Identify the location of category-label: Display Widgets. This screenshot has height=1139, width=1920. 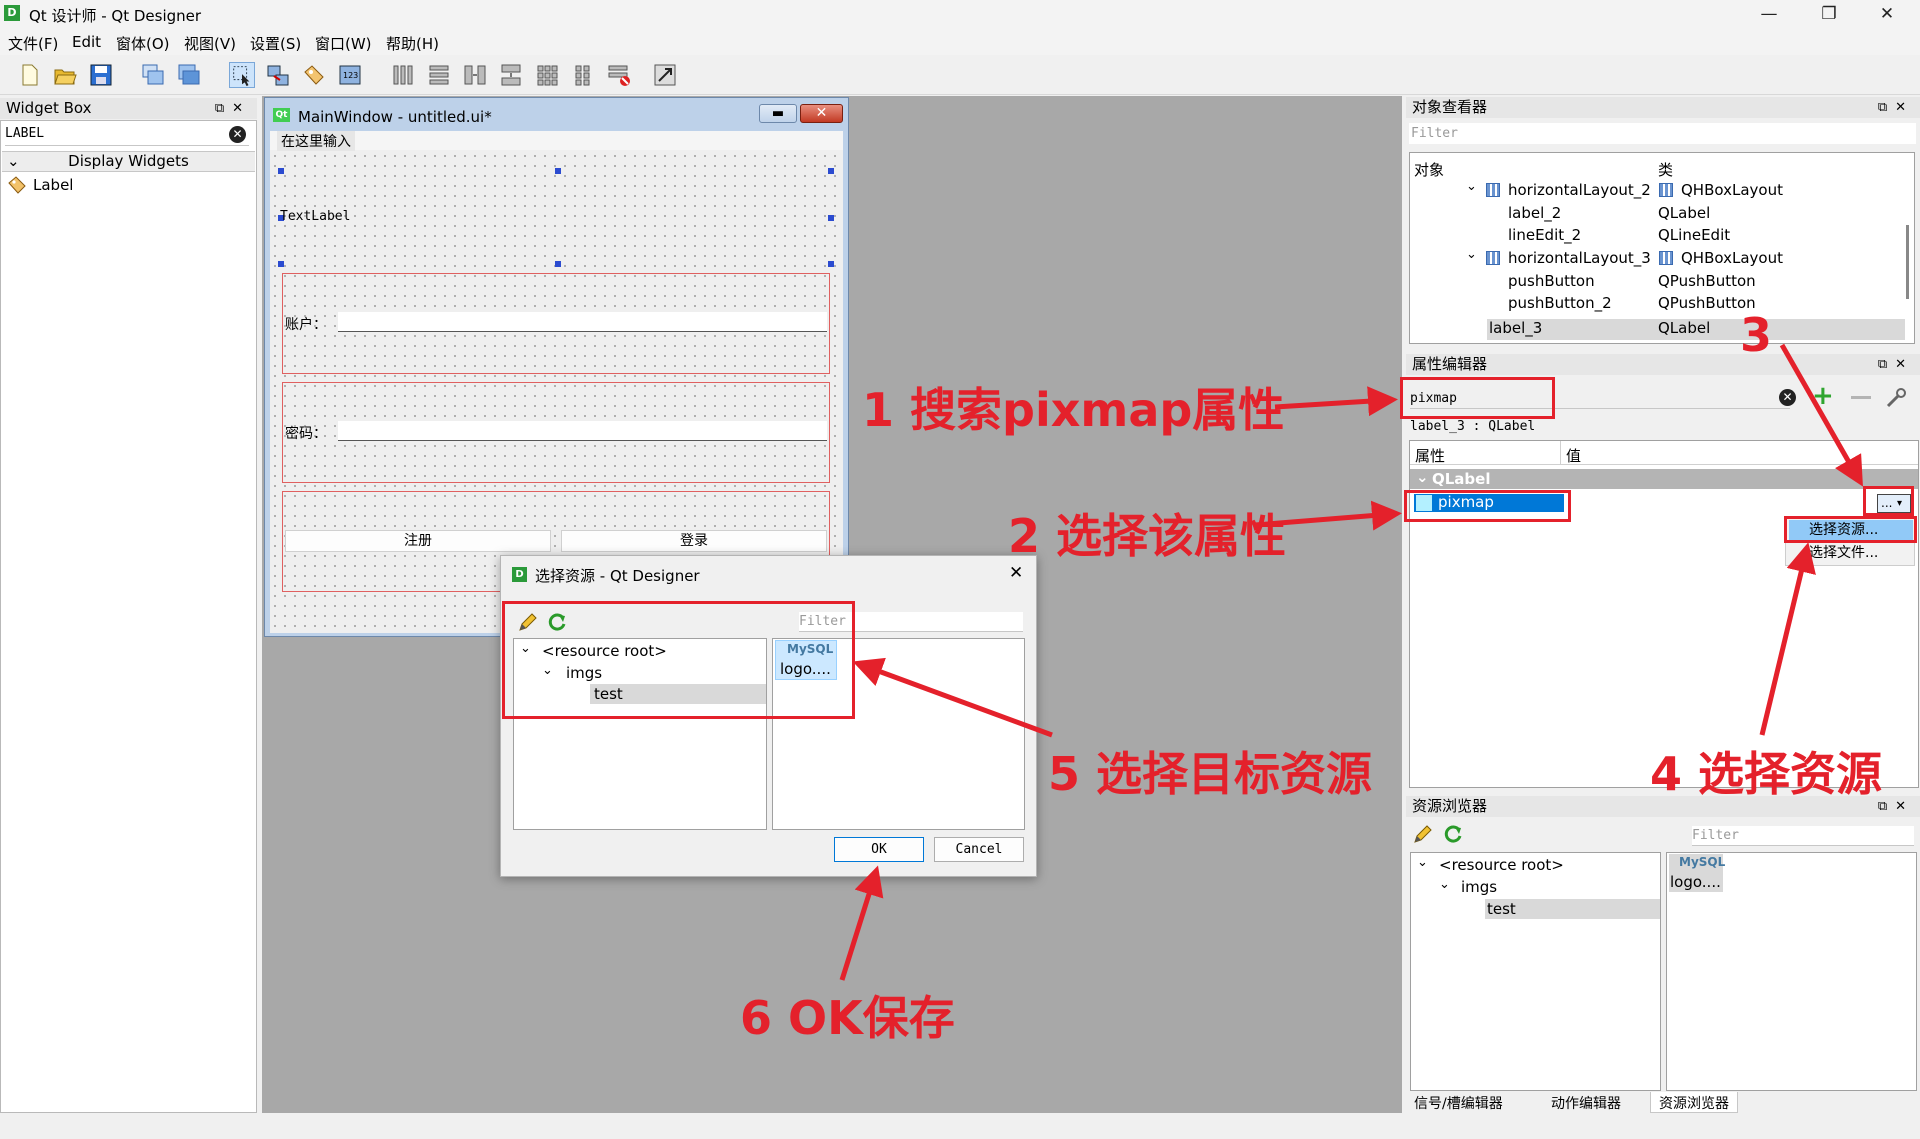
(128, 161).